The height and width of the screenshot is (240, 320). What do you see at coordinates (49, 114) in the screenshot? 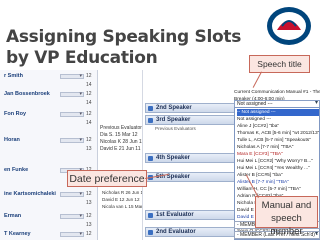
I see `list-item: Fon Roy 12` at bounding box center [49, 114].